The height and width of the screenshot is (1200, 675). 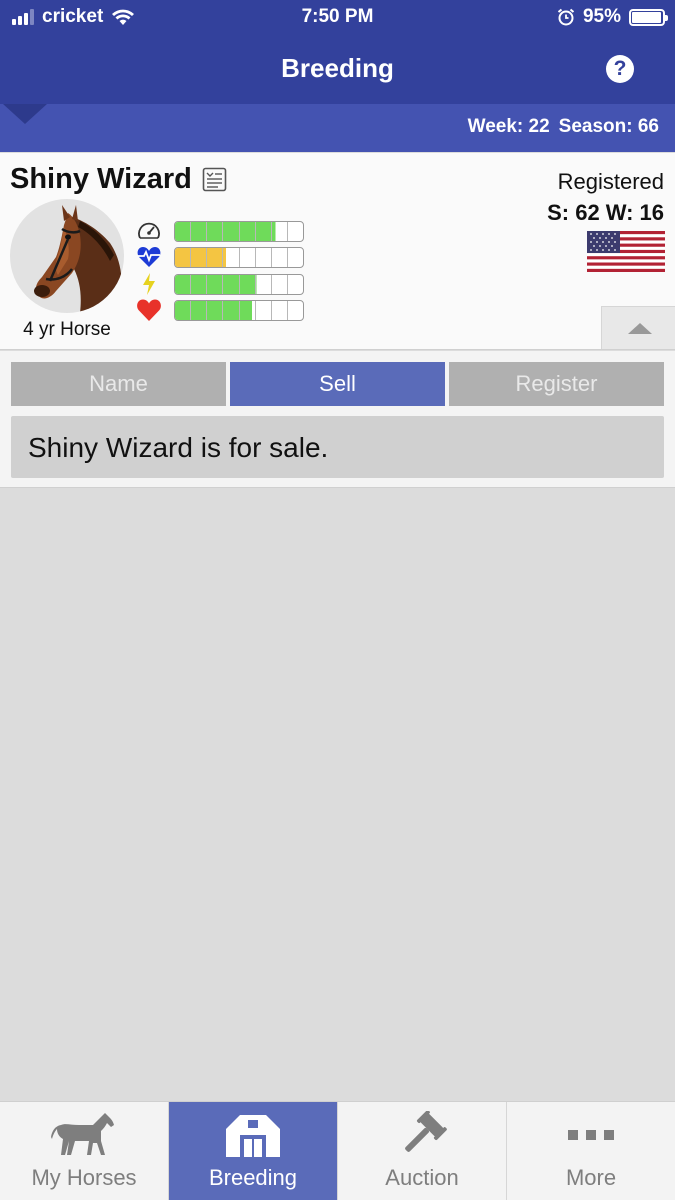 I want to click on tab-my-horses: My Horses, so click(x=84, y=1151).